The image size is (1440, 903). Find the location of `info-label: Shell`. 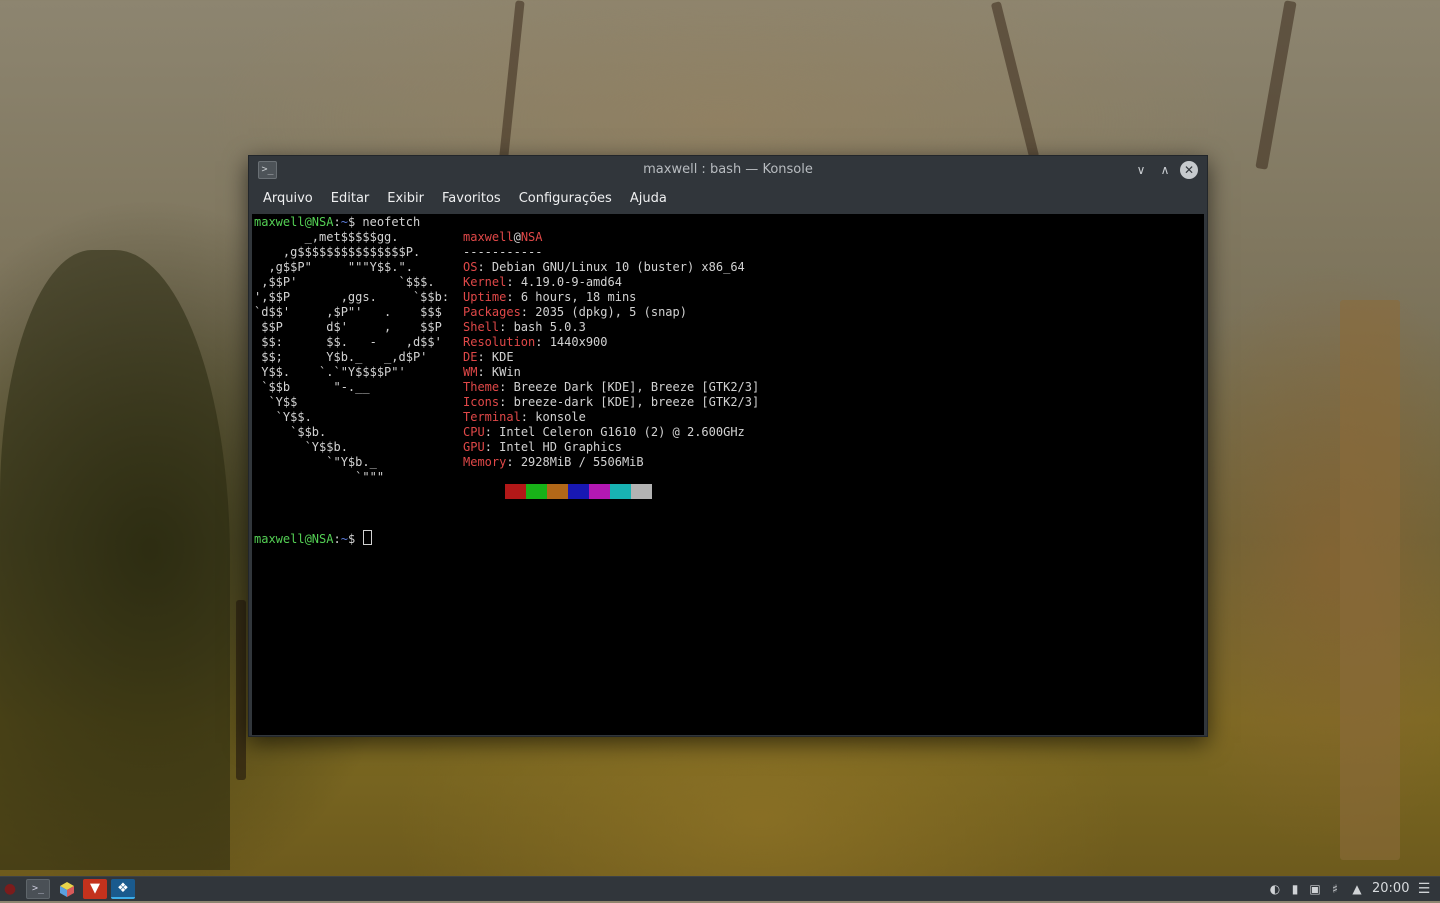

info-label: Shell is located at coordinates (481, 327).